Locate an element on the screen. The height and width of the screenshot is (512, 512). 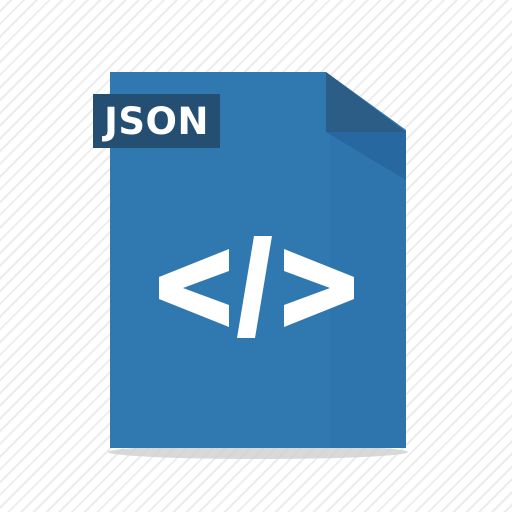
fold-corner is located at coordinates (366, 102).